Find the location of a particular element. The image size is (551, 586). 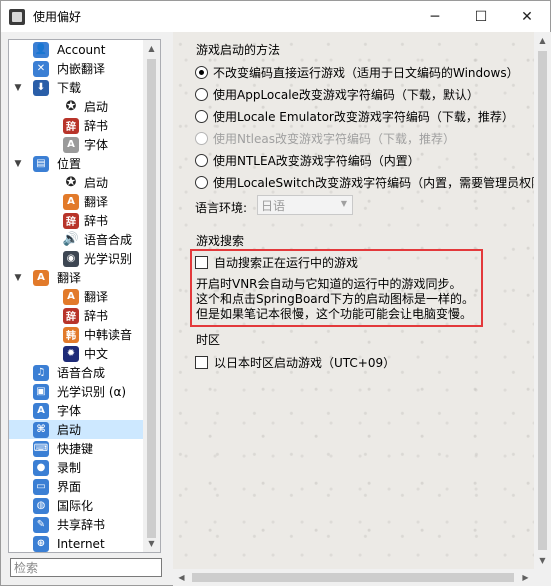

search-input is located at coordinates (86, 567).